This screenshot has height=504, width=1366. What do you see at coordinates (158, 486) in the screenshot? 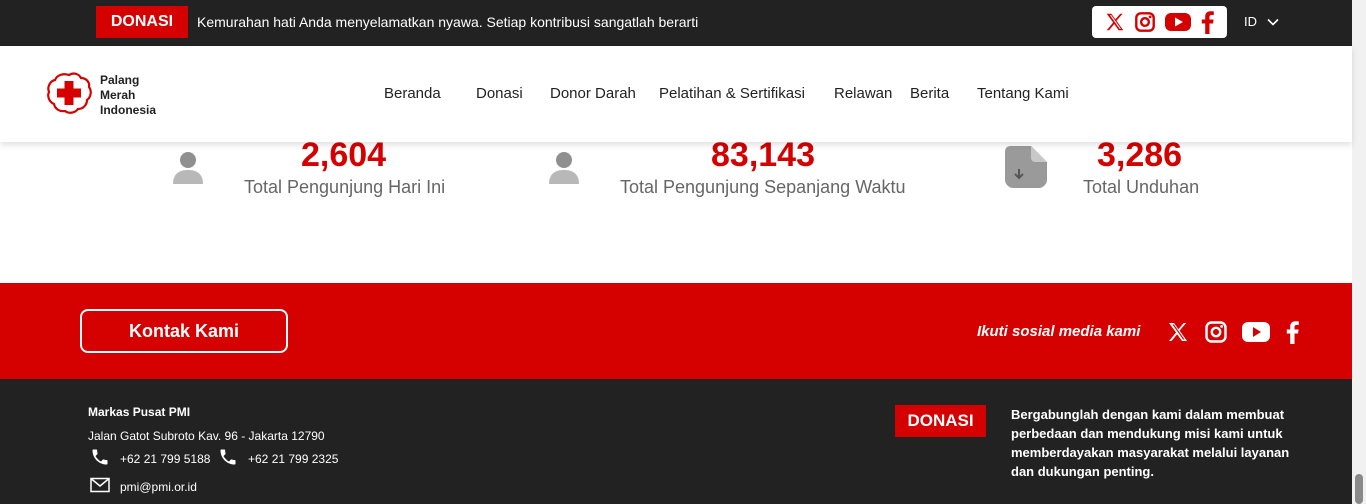
I see `email-address: pmi@pmi.or.id` at bounding box center [158, 486].